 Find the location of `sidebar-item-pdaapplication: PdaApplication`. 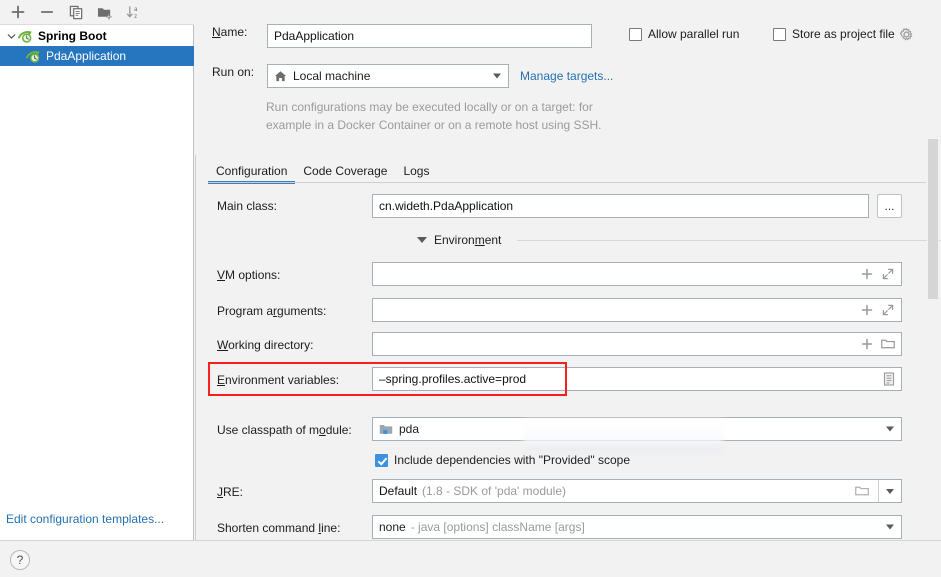

sidebar-item-pdaapplication: PdaApplication is located at coordinates (97, 56).